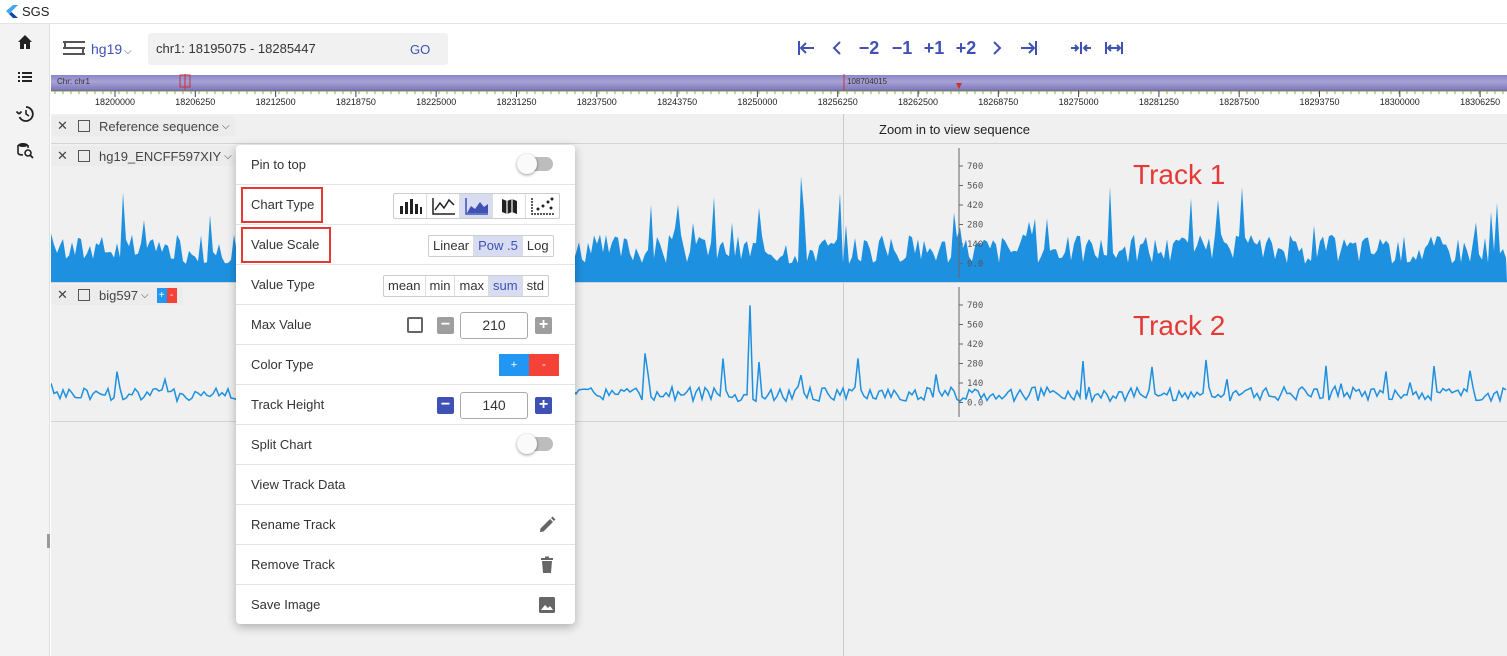 The width and height of the screenshot is (1507, 656). What do you see at coordinates (159, 126) in the screenshot?
I see `reference-track-name: Reference sequence` at bounding box center [159, 126].